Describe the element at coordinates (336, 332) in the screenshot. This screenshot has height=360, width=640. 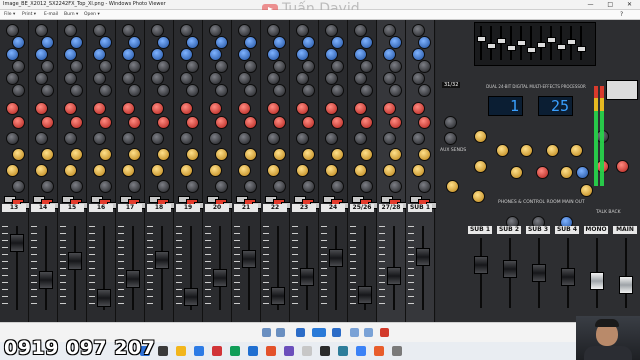
I see `next-icon` at that location.